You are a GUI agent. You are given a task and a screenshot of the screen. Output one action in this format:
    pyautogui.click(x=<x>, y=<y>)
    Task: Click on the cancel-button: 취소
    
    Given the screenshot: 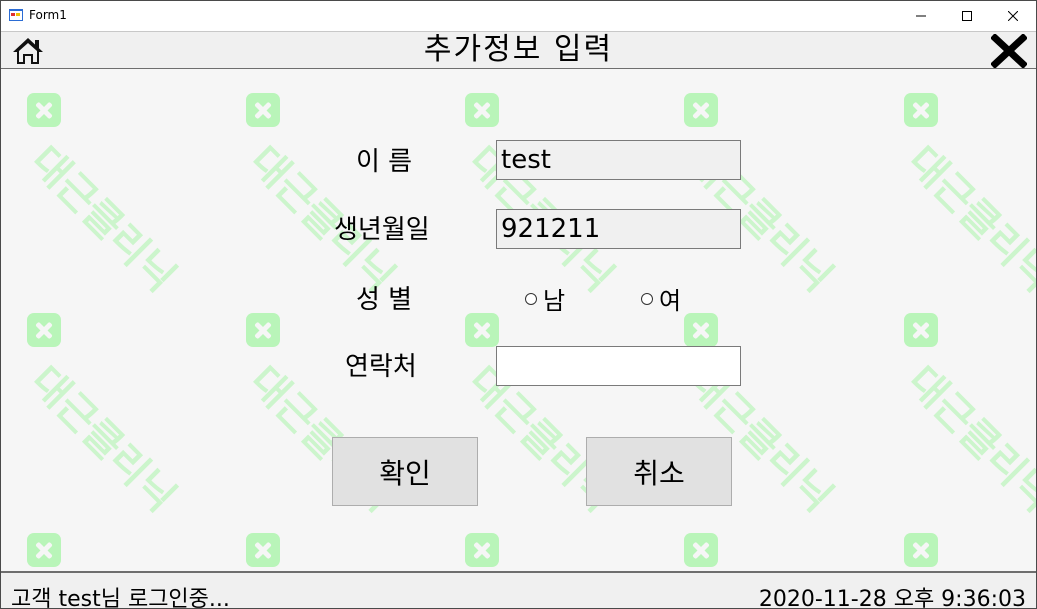 What is the action you would take?
    pyautogui.click(x=659, y=471)
    